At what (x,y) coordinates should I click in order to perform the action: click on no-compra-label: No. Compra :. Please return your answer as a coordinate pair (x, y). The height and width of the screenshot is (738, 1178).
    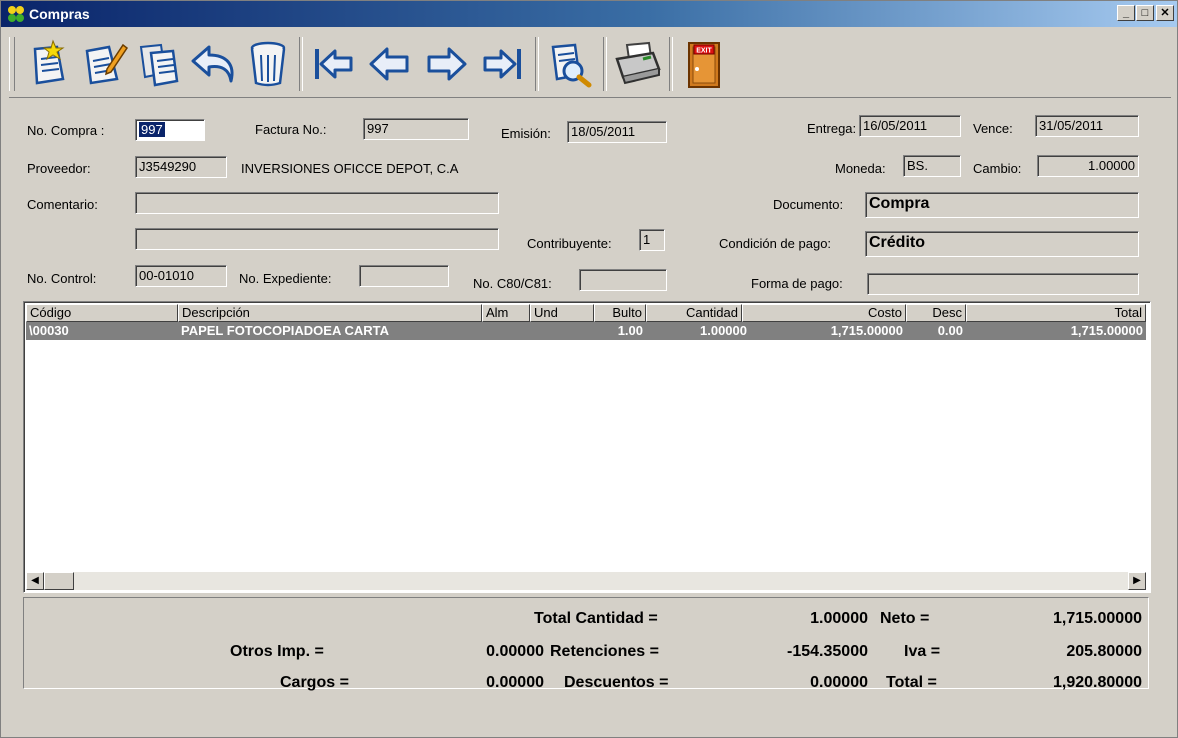
    Looking at the image, I should click on (66, 130).